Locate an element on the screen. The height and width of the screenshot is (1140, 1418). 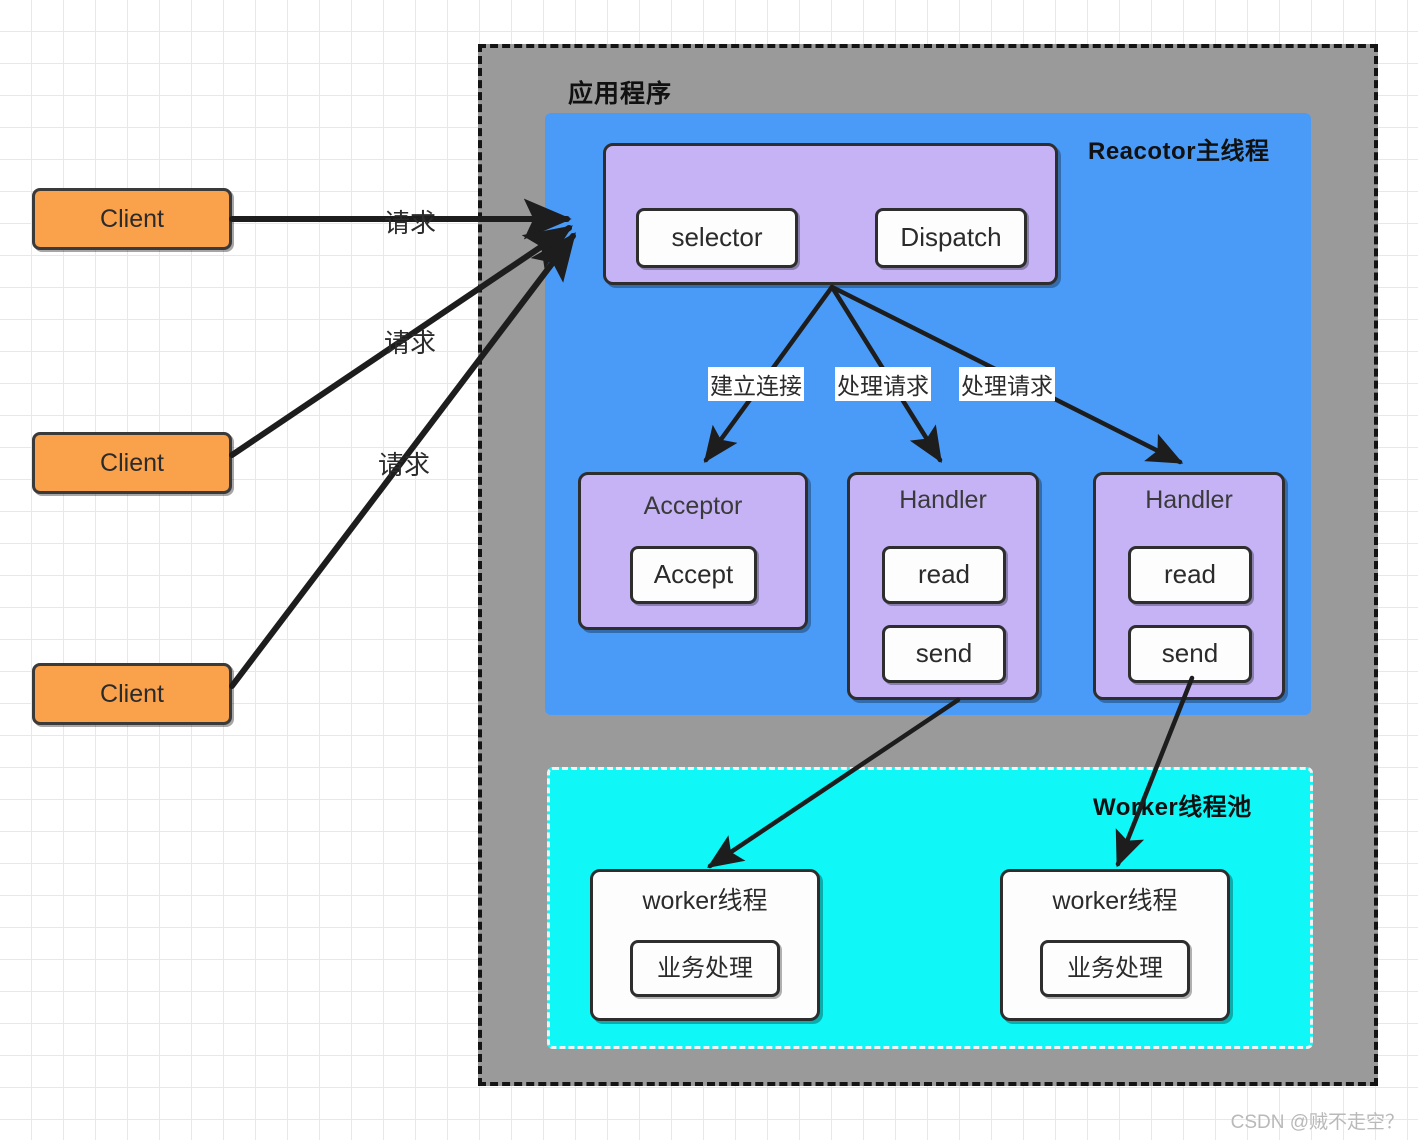
acceptor-title: Acceptor is located at coordinates (693, 506).